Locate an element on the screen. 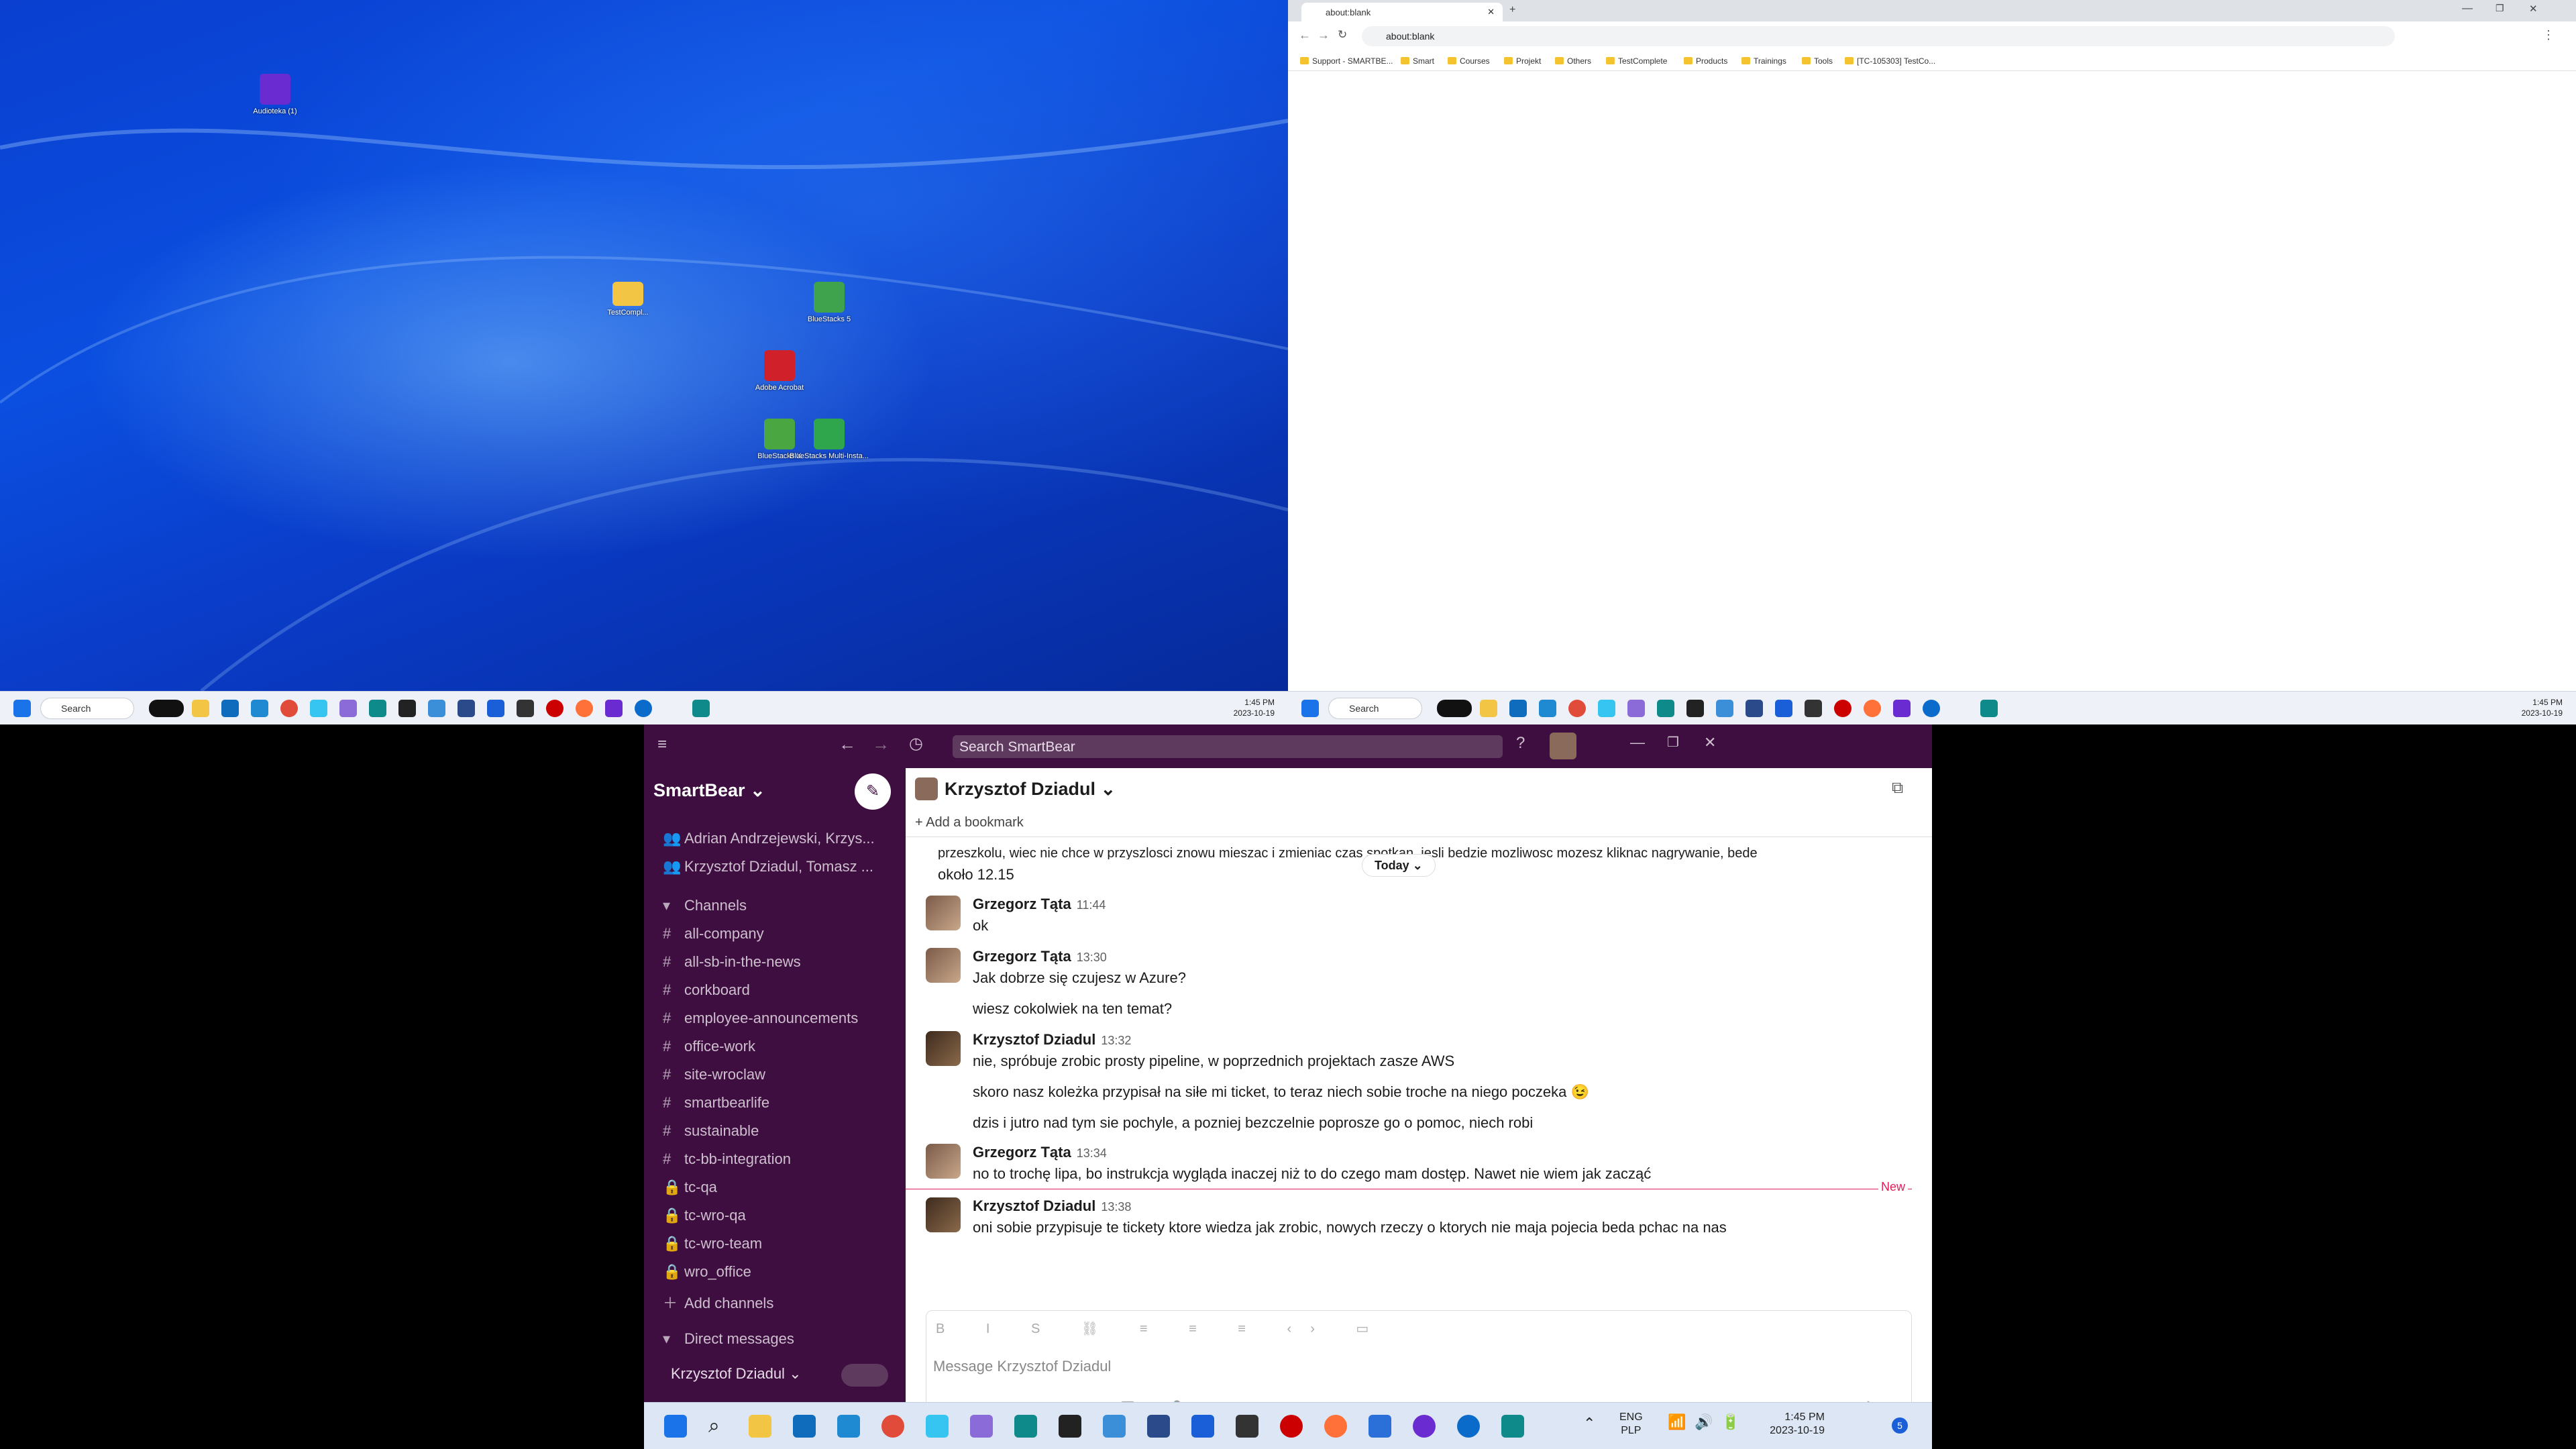 Image resolution: width=2576 pixels, height=1449 pixels. sidebar-channel: 🔒 tc-qa is located at coordinates (777, 1190).